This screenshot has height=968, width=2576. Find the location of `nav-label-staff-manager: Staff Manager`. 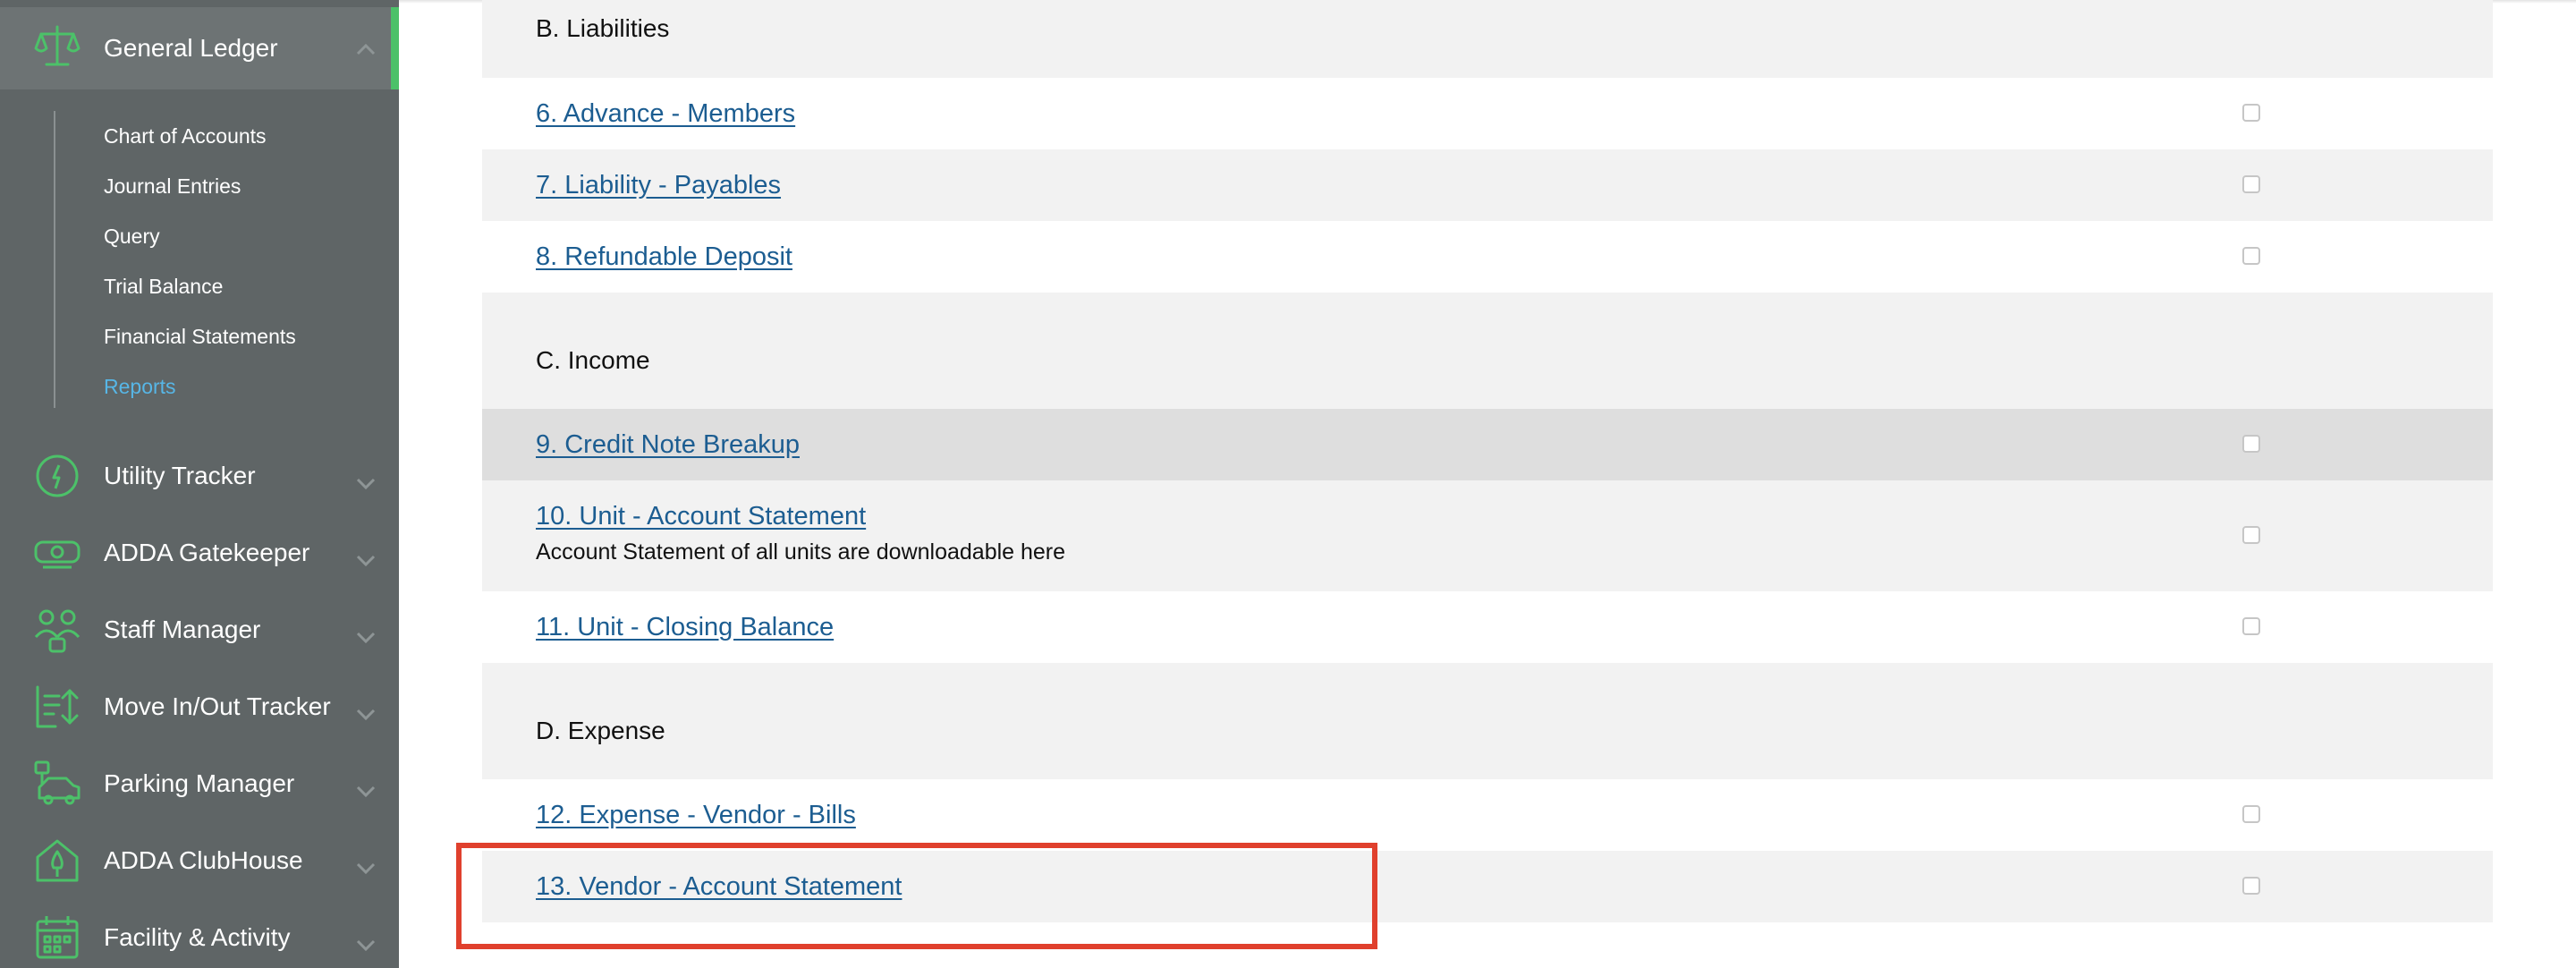

nav-label-staff-manager: Staff Manager is located at coordinates (182, 629).